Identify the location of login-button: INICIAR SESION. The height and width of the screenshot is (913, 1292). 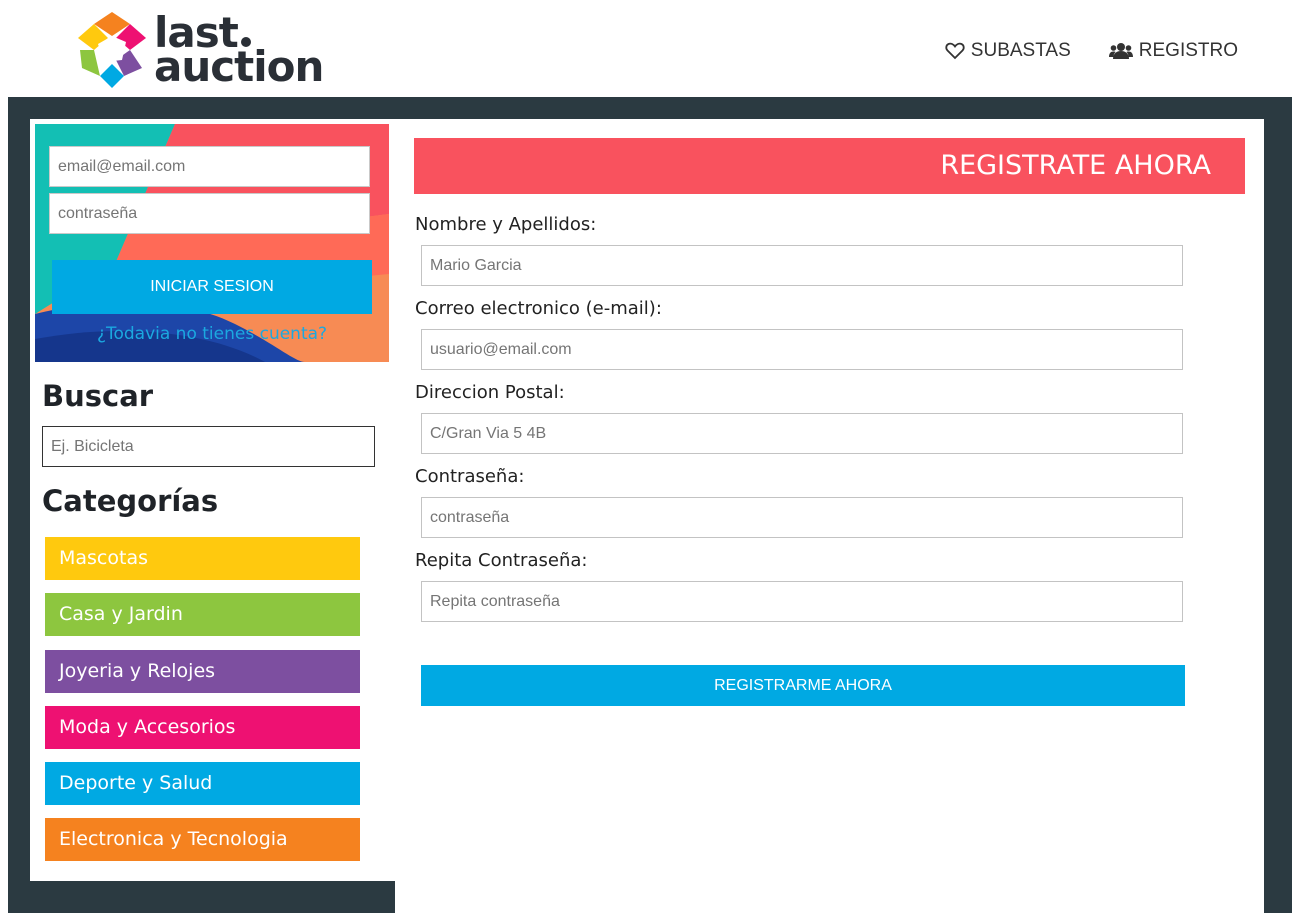
(212, 287).